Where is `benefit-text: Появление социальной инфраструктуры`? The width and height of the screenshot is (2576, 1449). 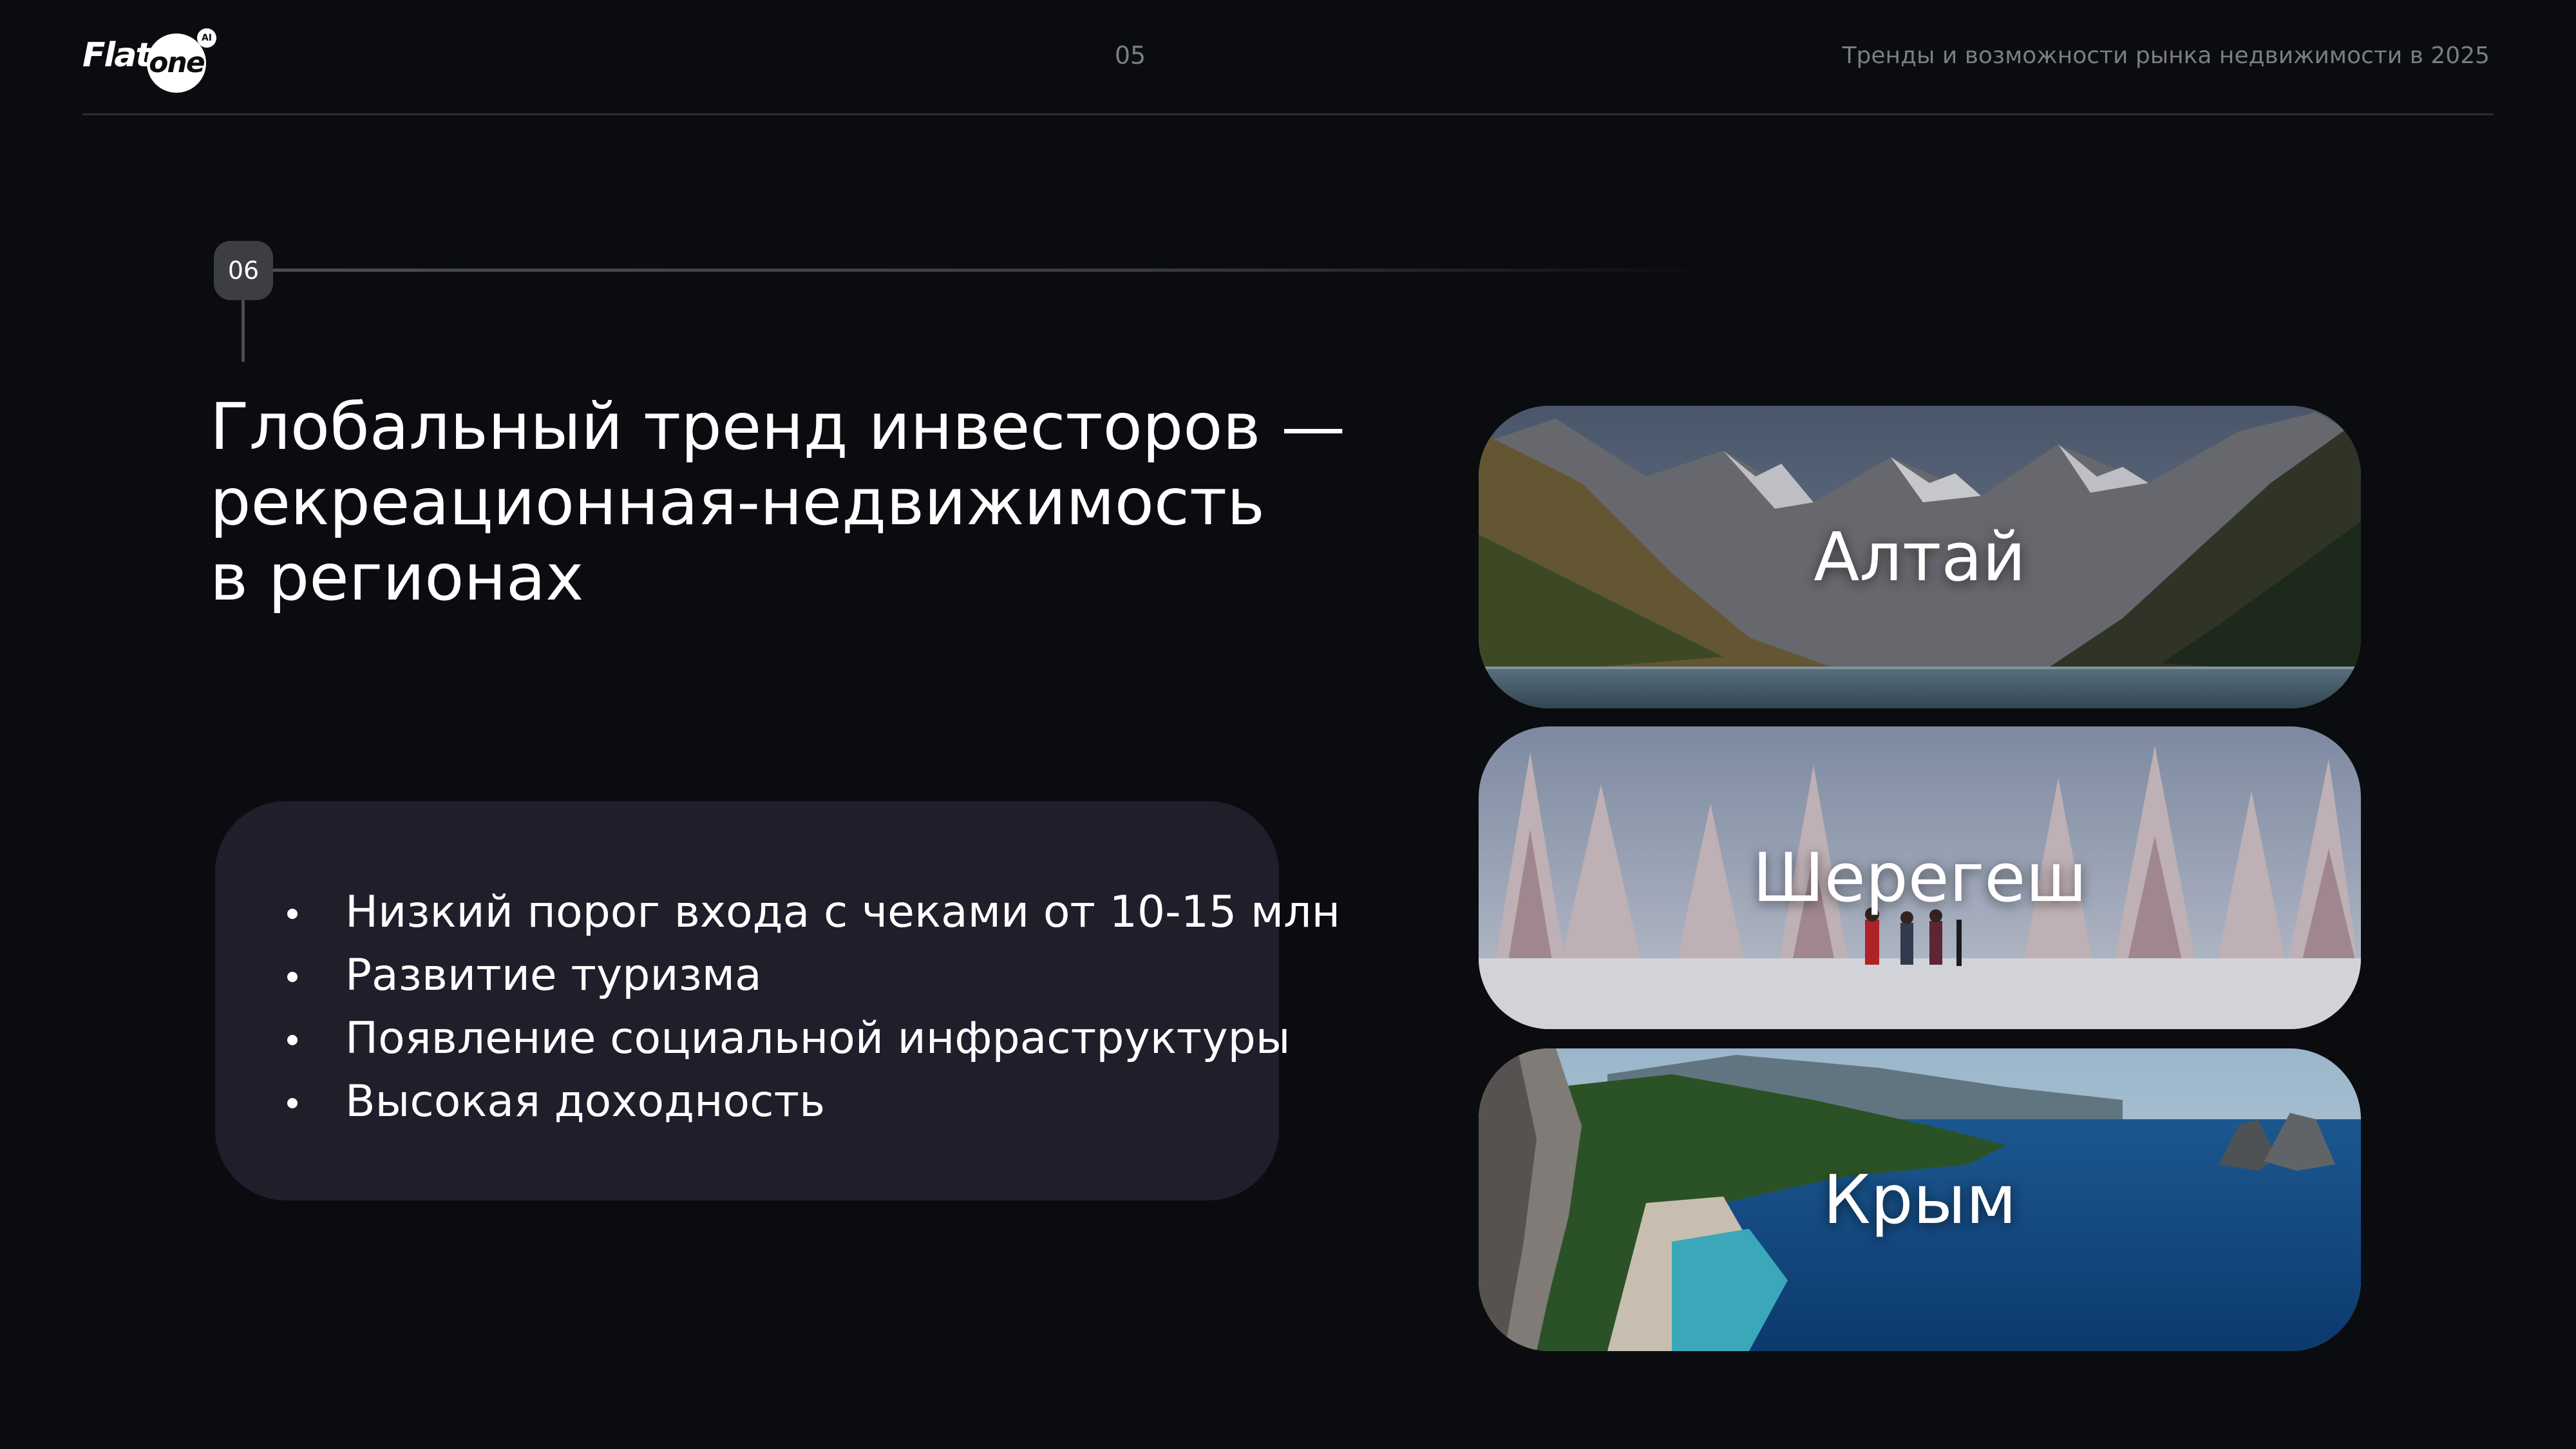 benefit-text: Появление социальной инфраструктуры is located at coordinates (818, 1038).